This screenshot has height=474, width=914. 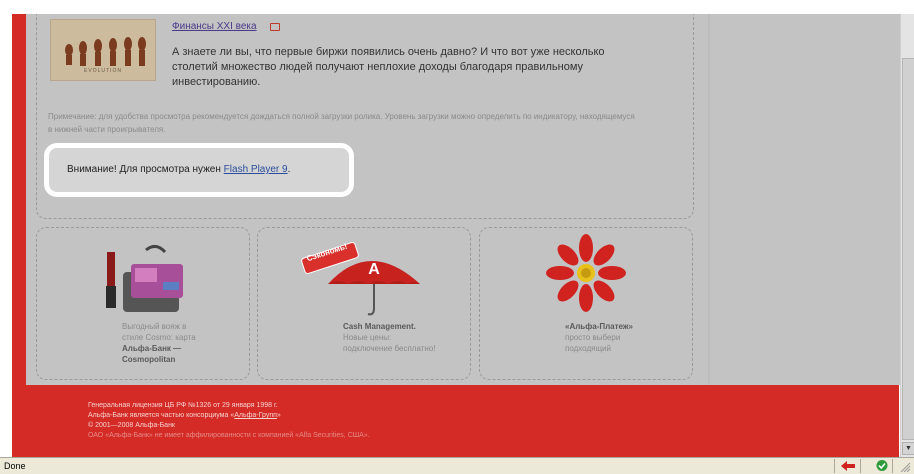 What do you see at coordinates (882, 465) in the screenshot?
I see `security-check-icon` at bounding box center [882, 465].